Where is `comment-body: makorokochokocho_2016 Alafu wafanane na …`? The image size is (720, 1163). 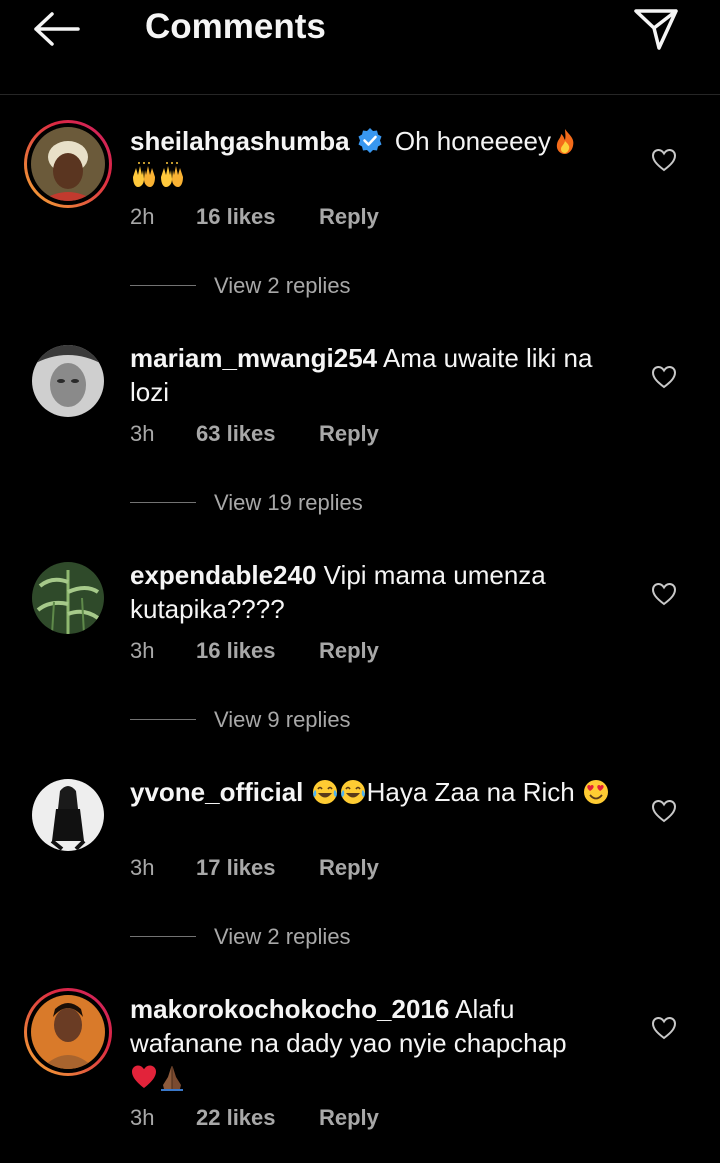 comment-body: makorokochokocho_2016 Alafu wafanane na … is located at coordinates (380, 1043).